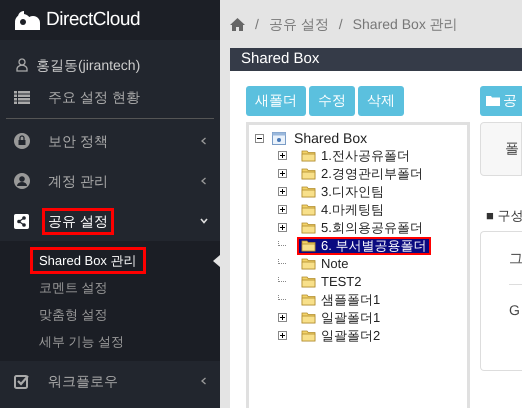 The image size is (522, 408). What do you see at coordinates (364, 245) in the screenshot?
I see `tree-node: 6. 부서별공용폴더` at bounding box center [364, 245].